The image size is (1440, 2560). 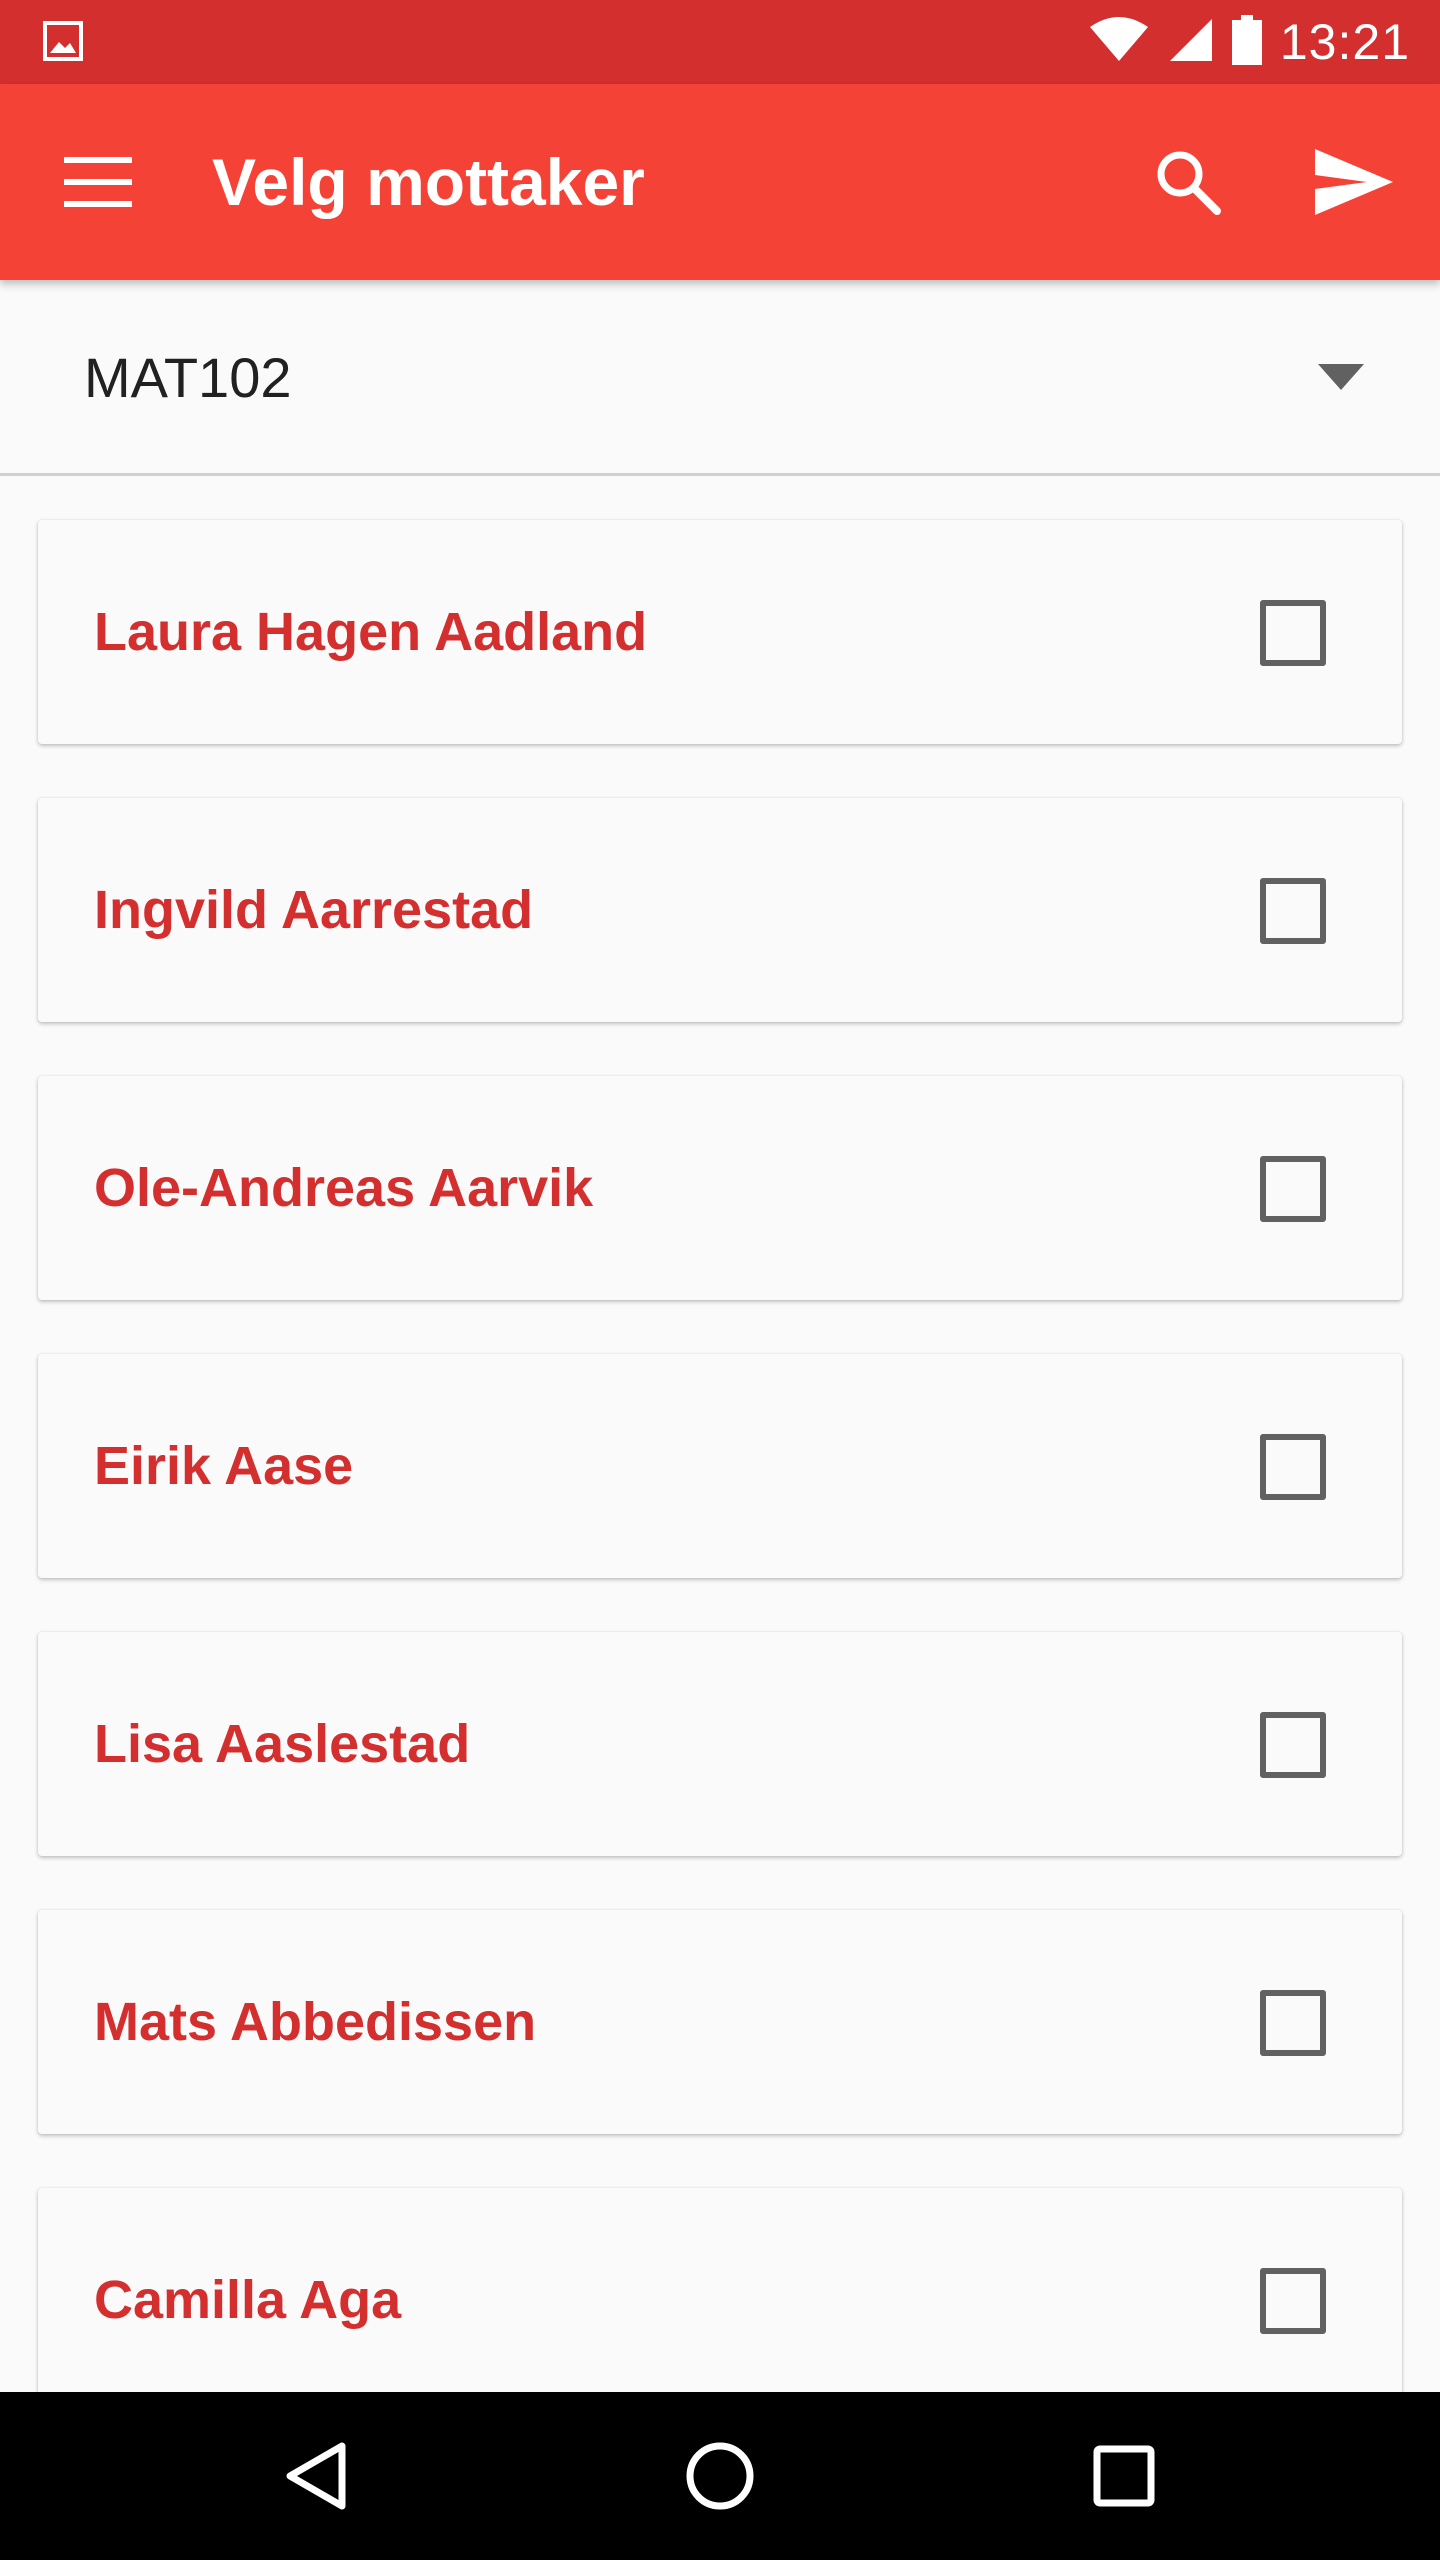 What do you see at coordinates (720, 910) in the screenshot?
I see `recipient-card: Ingvild Aarrestad` at bounding box center [720, 910].